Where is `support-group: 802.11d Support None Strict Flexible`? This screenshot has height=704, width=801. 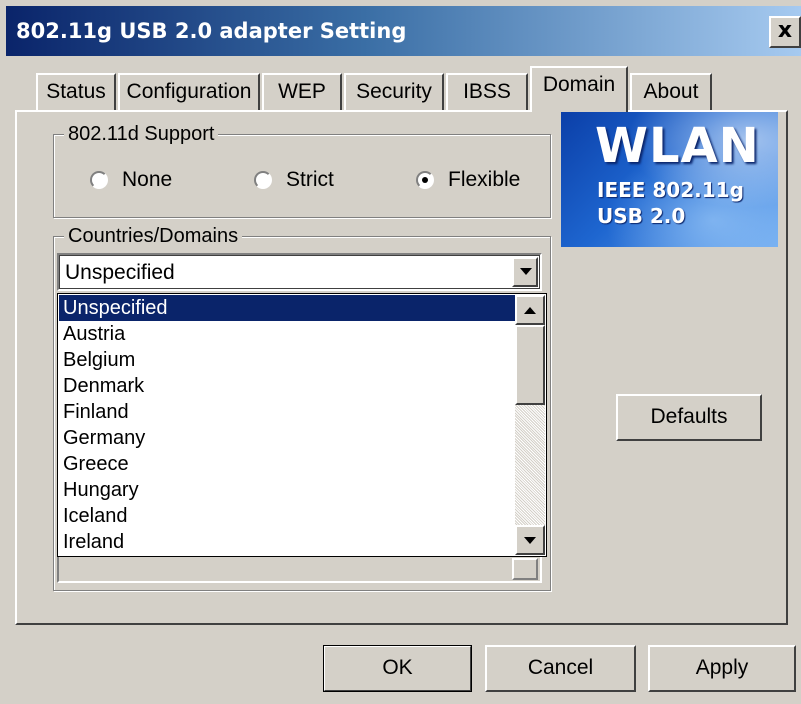 support-group: 802.11d Support None Strict Flexible is located at coordinates (302, 170).